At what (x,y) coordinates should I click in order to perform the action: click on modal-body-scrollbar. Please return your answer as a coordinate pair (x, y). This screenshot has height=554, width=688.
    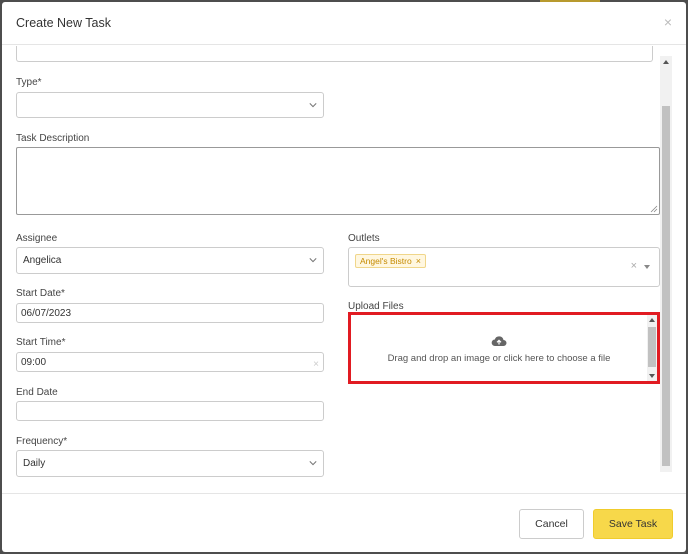
    Looking at the image, I should click on (666, 264).